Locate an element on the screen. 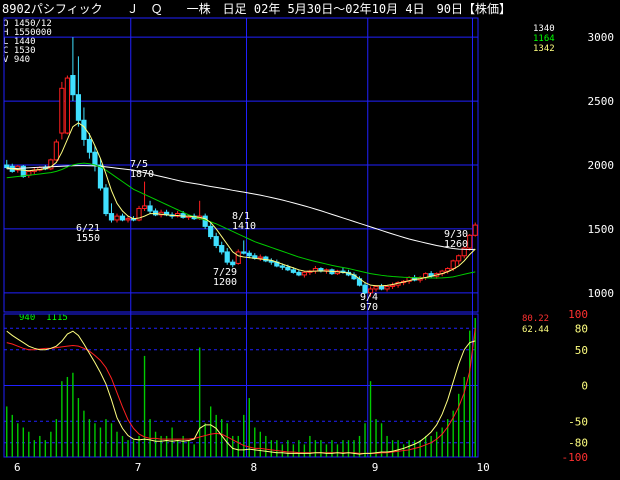 Image resolution: width=620 pixels, height=480 pixels. price-tick-label: 1500 is located at coordinates (601, 229).